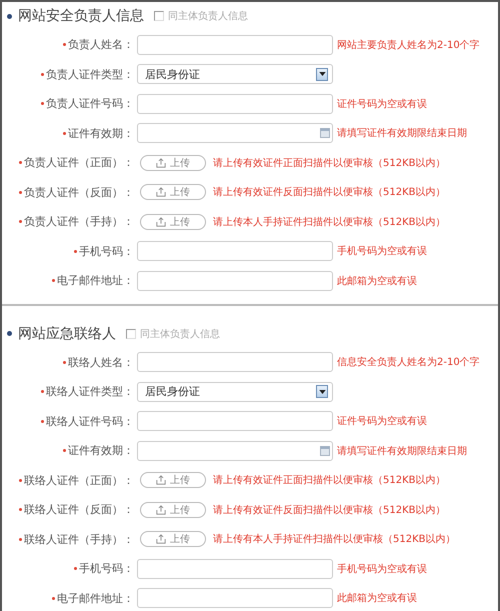 Image resolution: width=500 pixels, height=611 pixels. What do you see at coordinates (329, 222) in the screenshot?
I see `error-hint: 请上传本人手持证件扫描件以便审核（512KB以内）` at bounding box center [329, 222].